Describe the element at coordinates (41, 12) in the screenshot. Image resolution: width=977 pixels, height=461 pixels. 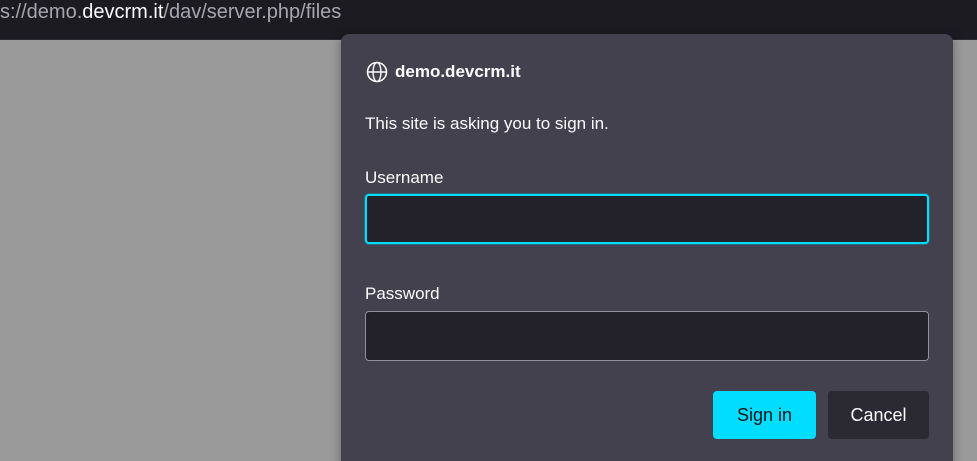
I see `url-prefix: s://demo.` at that location.